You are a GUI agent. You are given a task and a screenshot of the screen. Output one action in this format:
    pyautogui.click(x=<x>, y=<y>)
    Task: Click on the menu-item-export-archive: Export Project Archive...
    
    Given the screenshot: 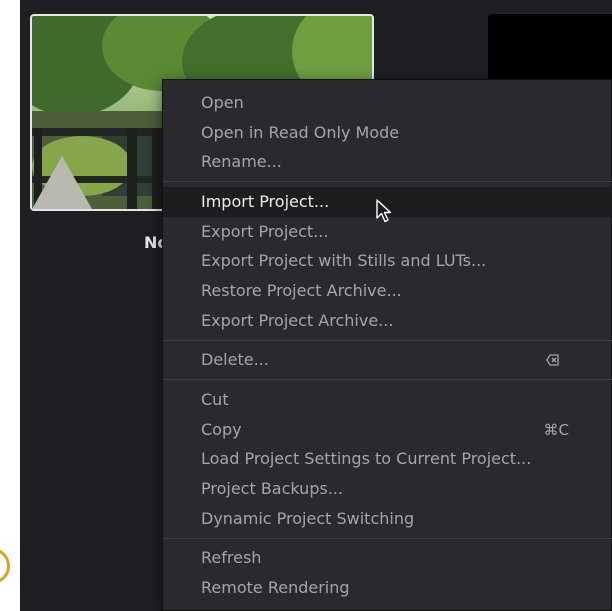 What is the action you would take?
    pyautogui.click(x=387, y=321)
    